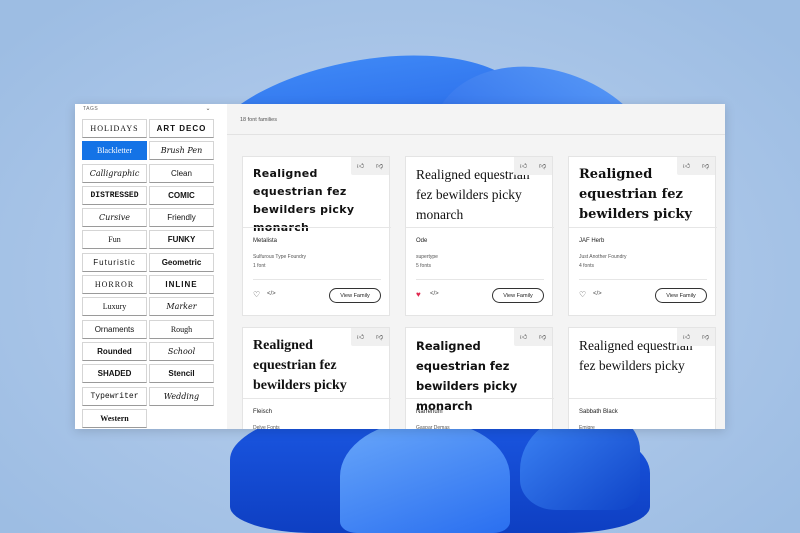 The image size is (800, 533). I want to click on tag-funky: FUNKY, so click(181, 240).